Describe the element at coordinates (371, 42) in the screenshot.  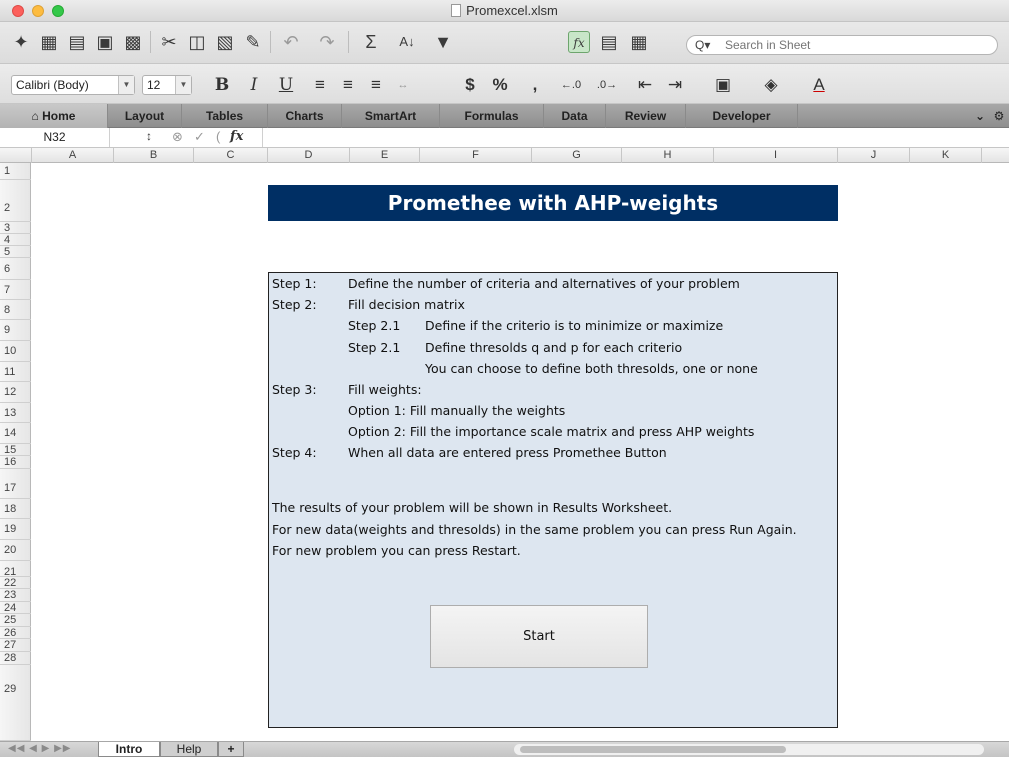
I see `autosum-icon: Σ` at that location.